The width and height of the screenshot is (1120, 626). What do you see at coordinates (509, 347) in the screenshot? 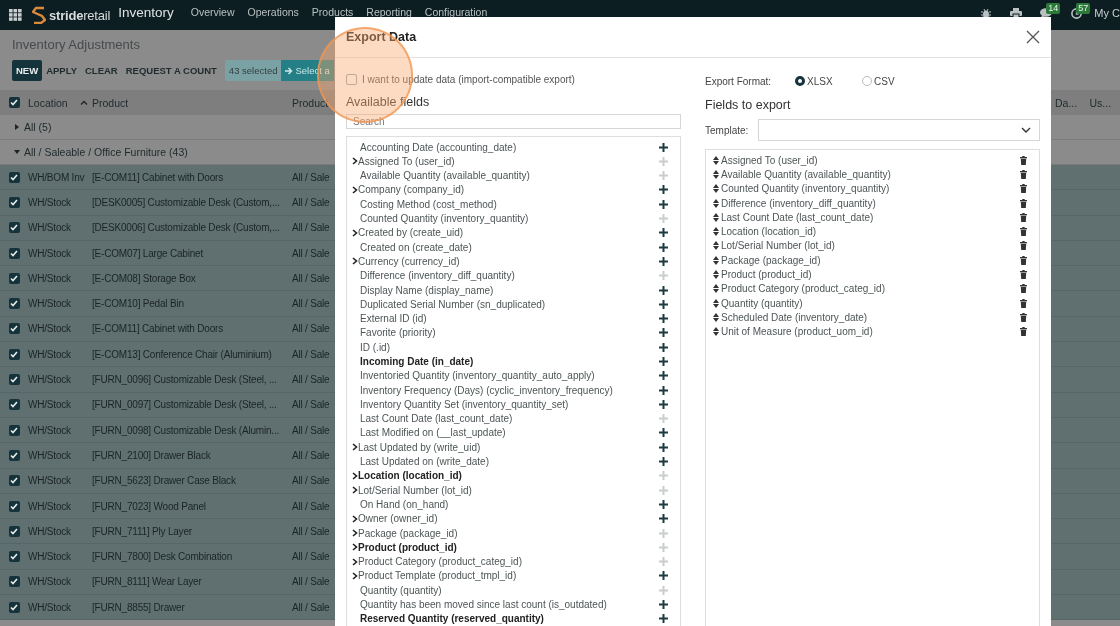
I see `field-item: ID (.id)` at bounding box center [509, 347].